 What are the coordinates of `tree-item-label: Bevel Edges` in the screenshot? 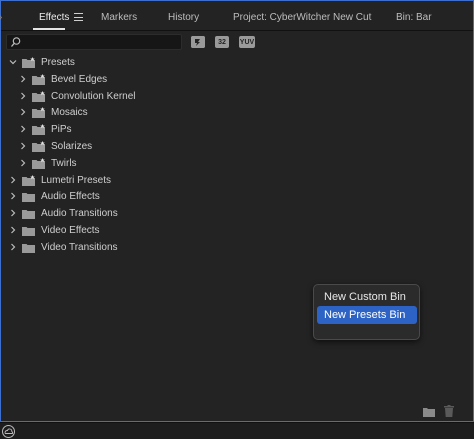 It's located at (79, 79).